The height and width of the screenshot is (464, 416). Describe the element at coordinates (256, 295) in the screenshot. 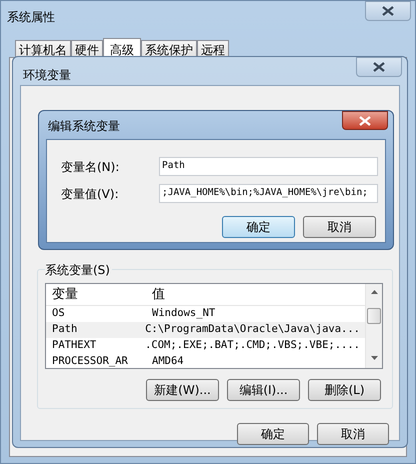

I see `column-header: 值` at that location.